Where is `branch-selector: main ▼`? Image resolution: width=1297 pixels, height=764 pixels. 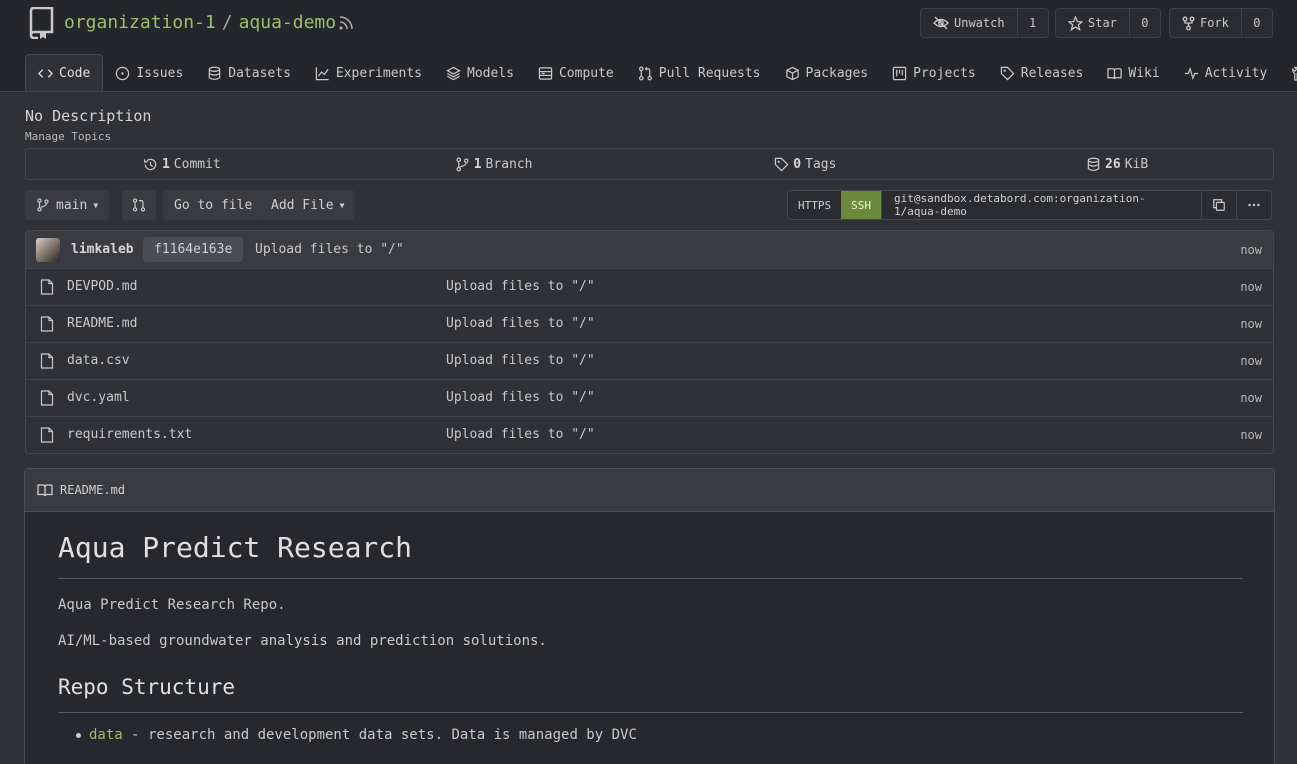
branch-selector: main ▼ is located at coordinates (67, 205).